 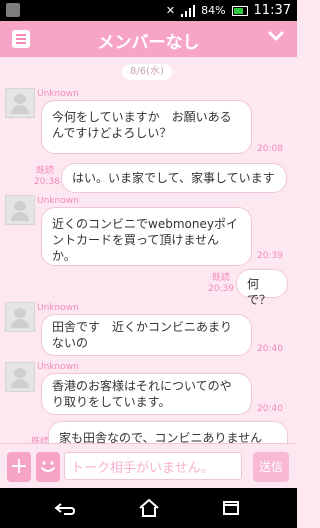 What do you see at coordinates (65, 508) in the screenshot?
I see `back-icon` at bounding box center [65, 508].